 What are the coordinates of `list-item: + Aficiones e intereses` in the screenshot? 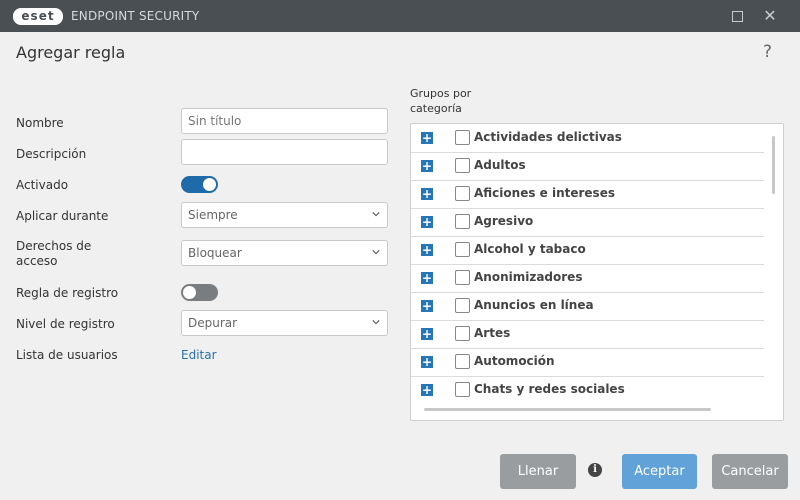 It's located at (587, 194).